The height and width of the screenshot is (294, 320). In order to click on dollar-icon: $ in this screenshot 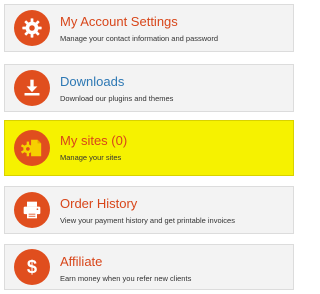, I will do `click(32, 267)`.